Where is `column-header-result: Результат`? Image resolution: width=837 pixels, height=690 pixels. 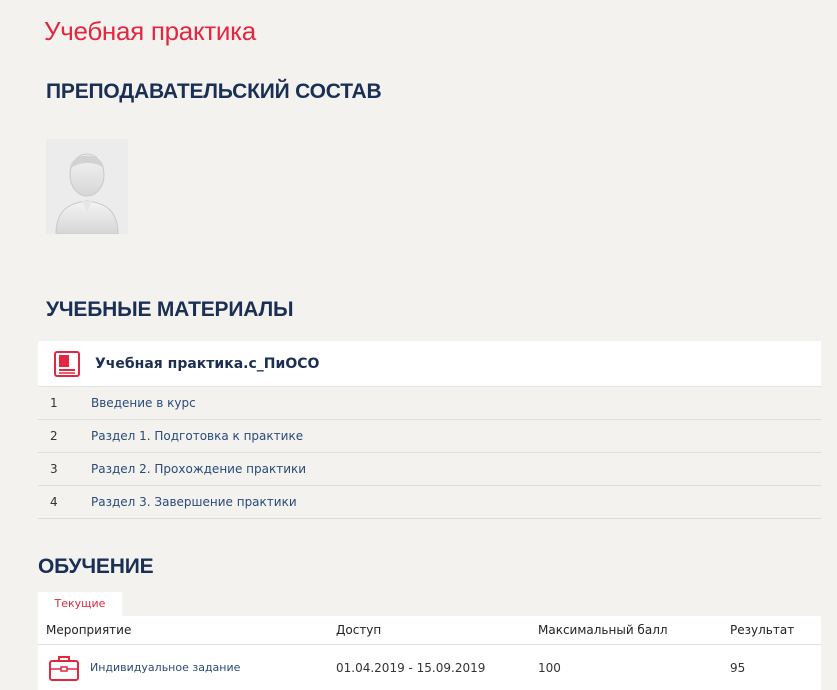 column-header-result: Результат is located at coordinates (762, 630).